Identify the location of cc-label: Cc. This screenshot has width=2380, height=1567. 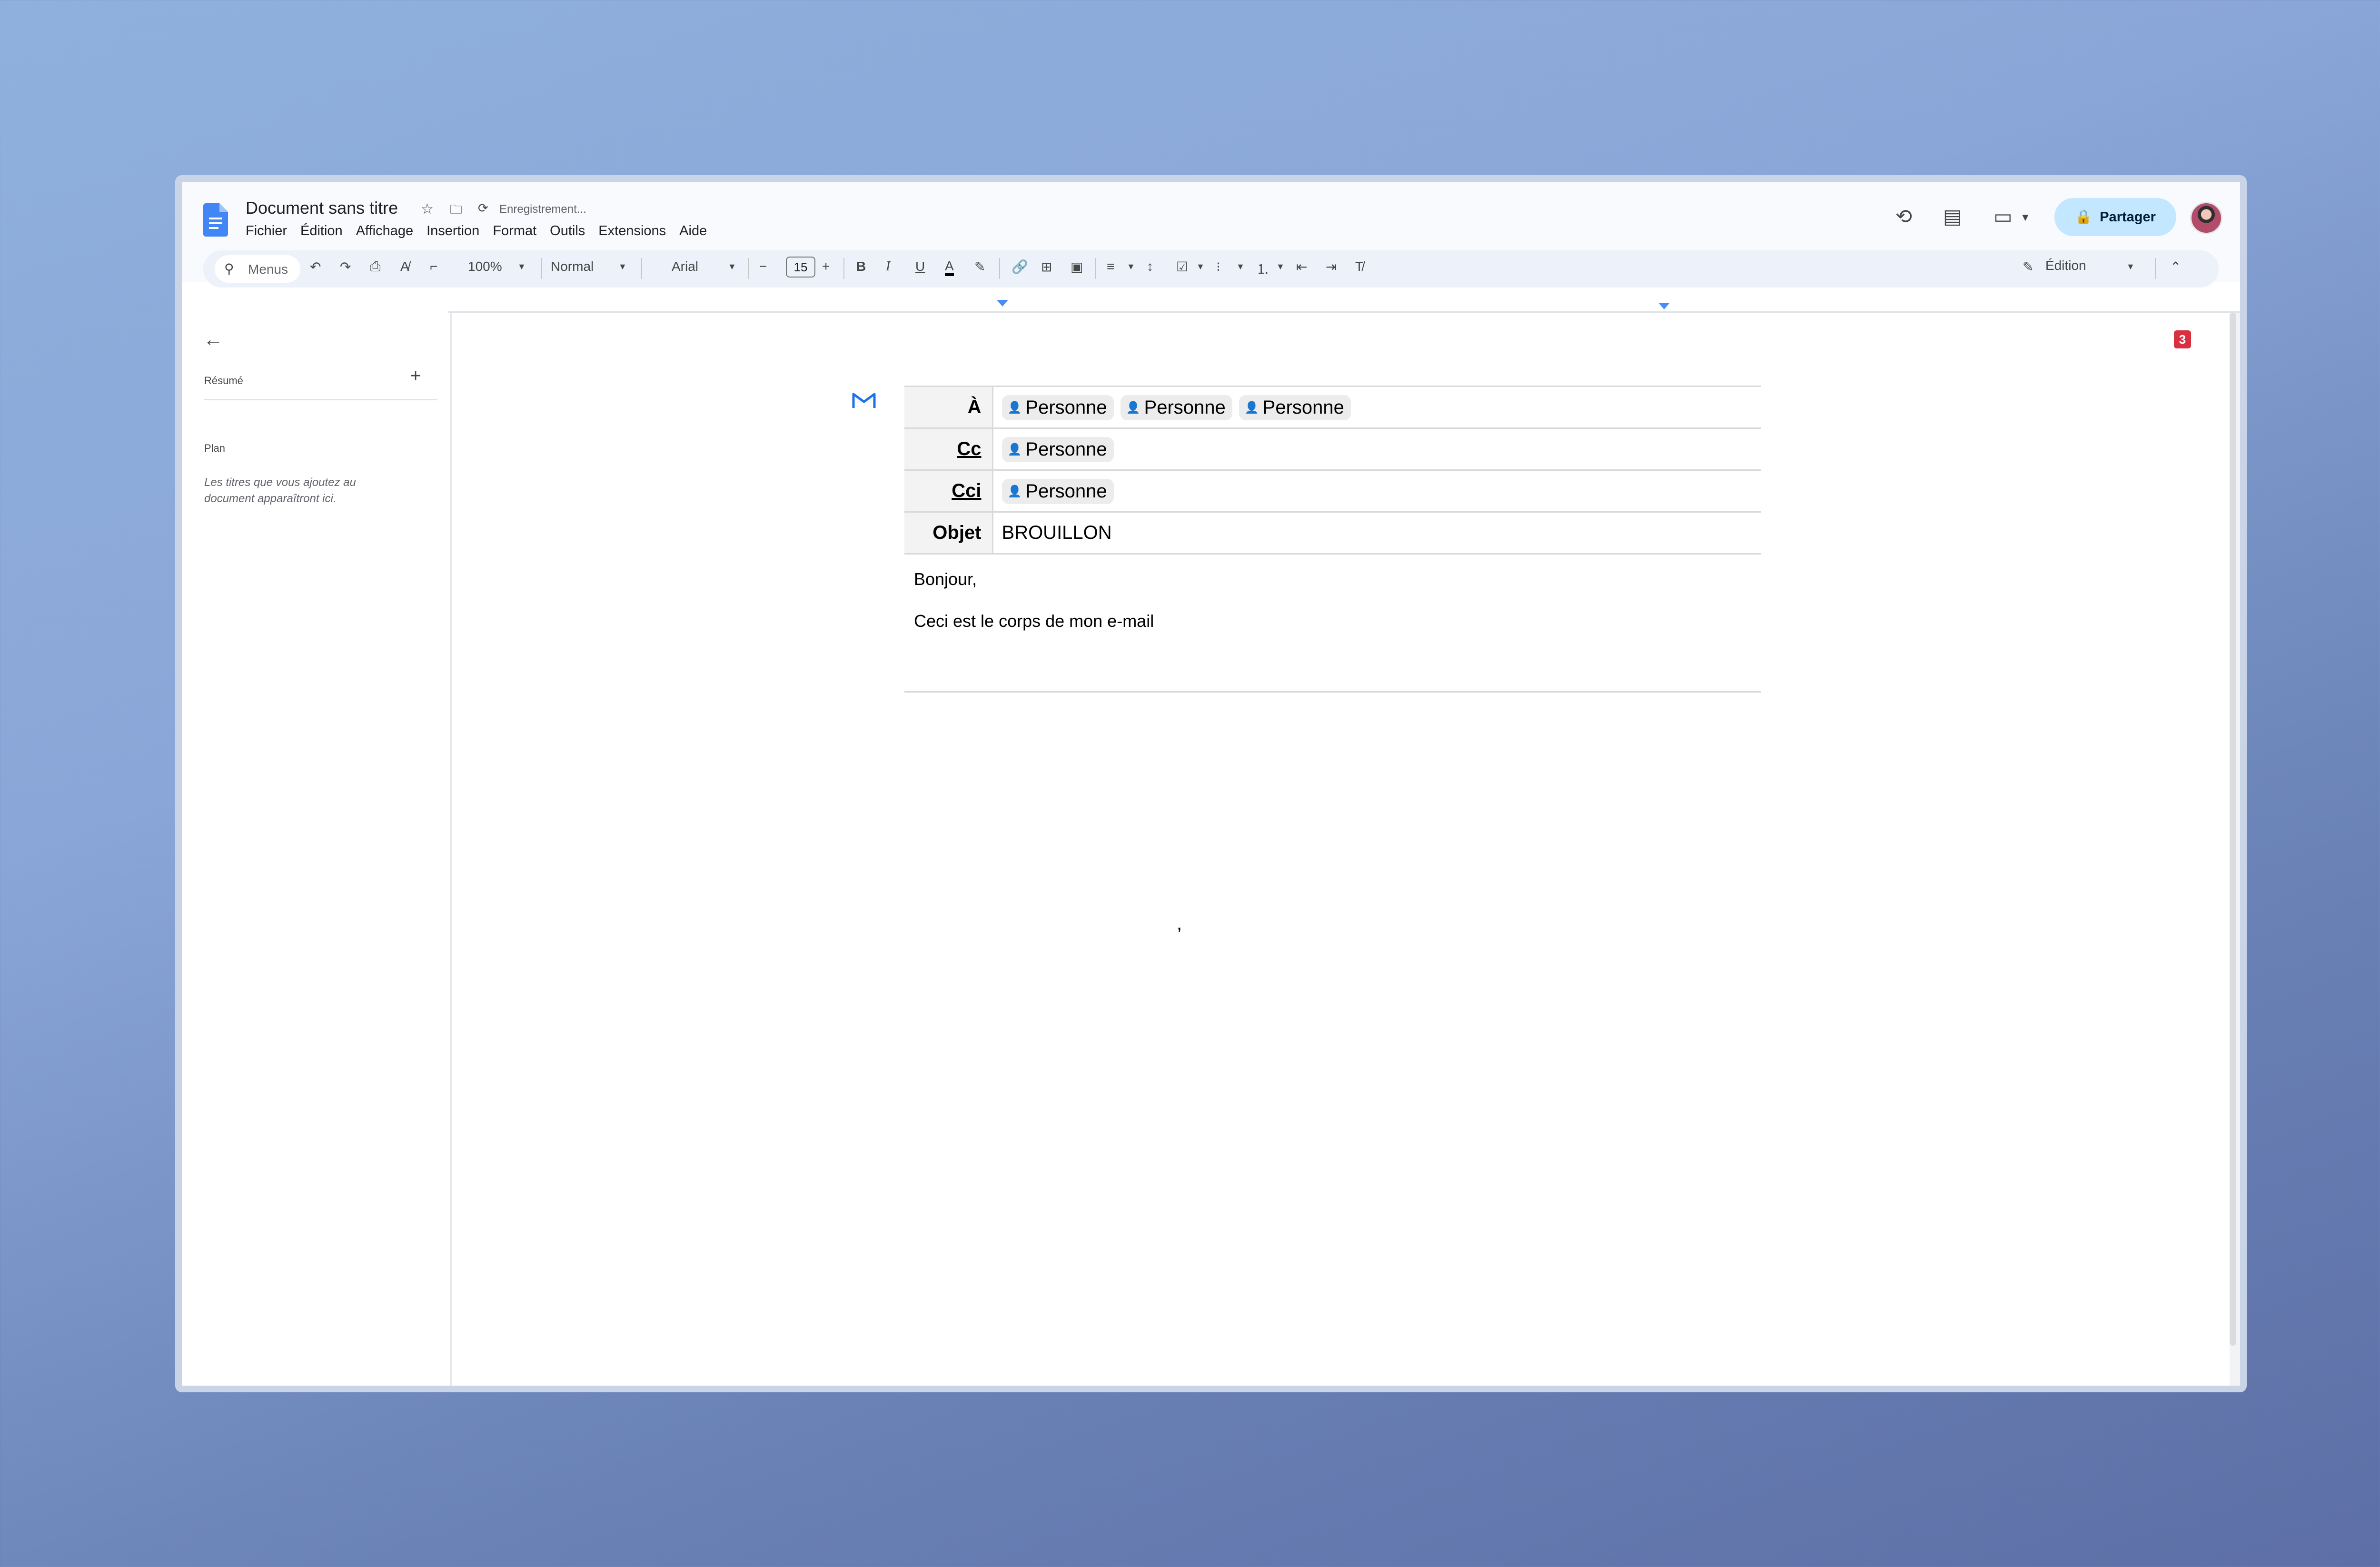
(948, 449).